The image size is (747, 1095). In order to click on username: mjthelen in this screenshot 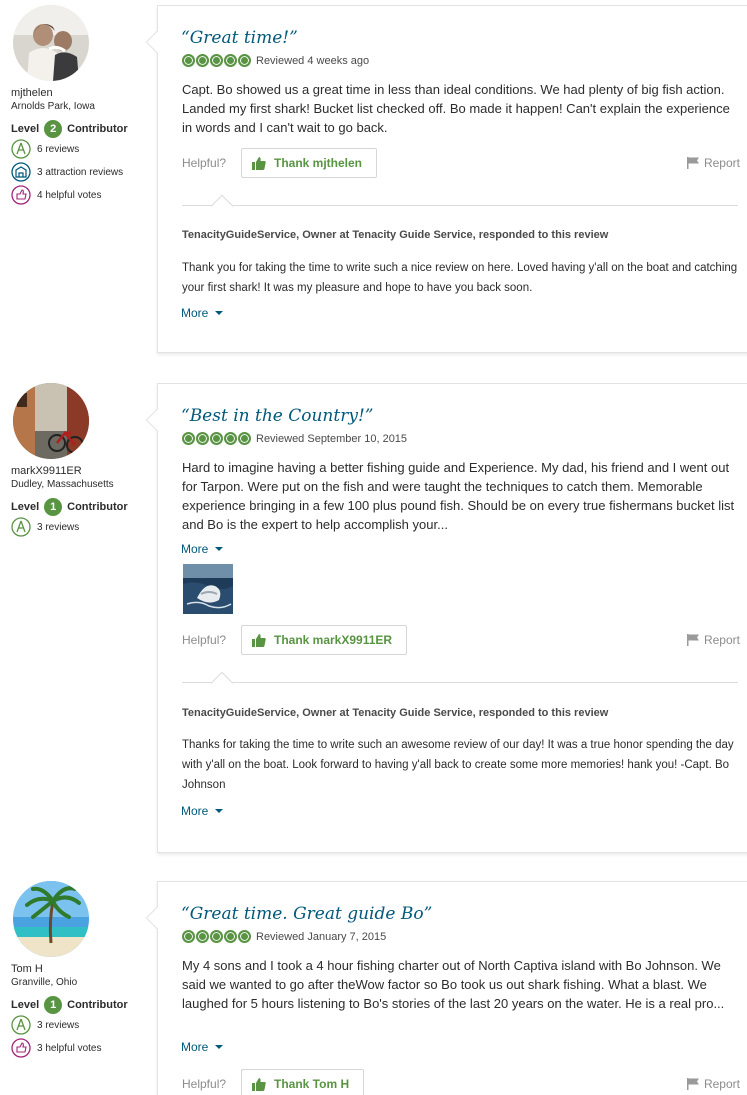, I will do `click(32, 93)`.